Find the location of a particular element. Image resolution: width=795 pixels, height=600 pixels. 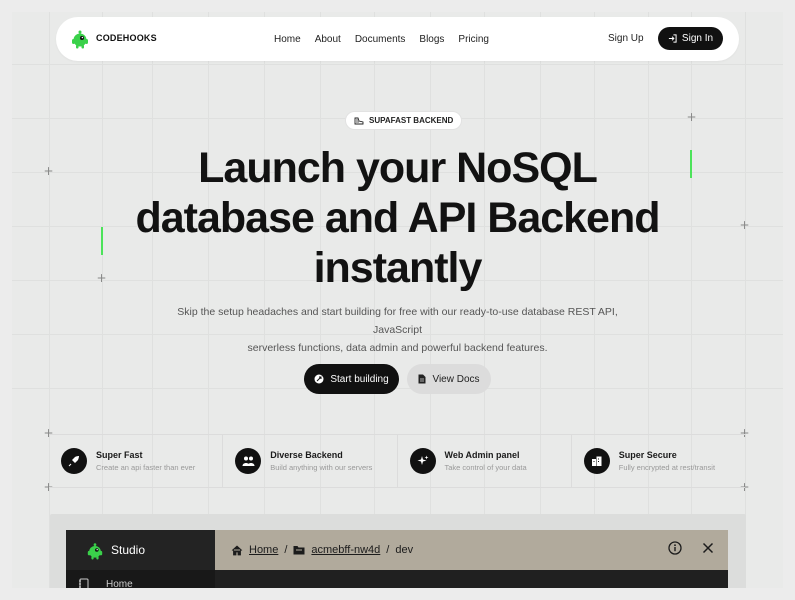

studio-top-icons is located at coordinates (691, 548).